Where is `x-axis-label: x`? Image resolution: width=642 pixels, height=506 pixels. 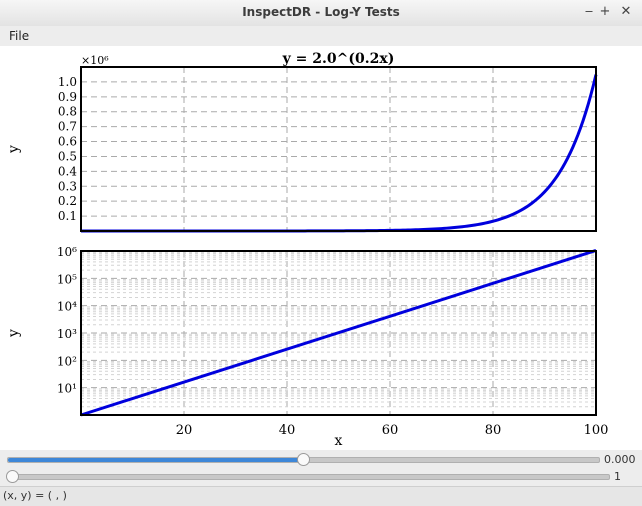
x-axis-label: x is located at coordinates (339, 441).